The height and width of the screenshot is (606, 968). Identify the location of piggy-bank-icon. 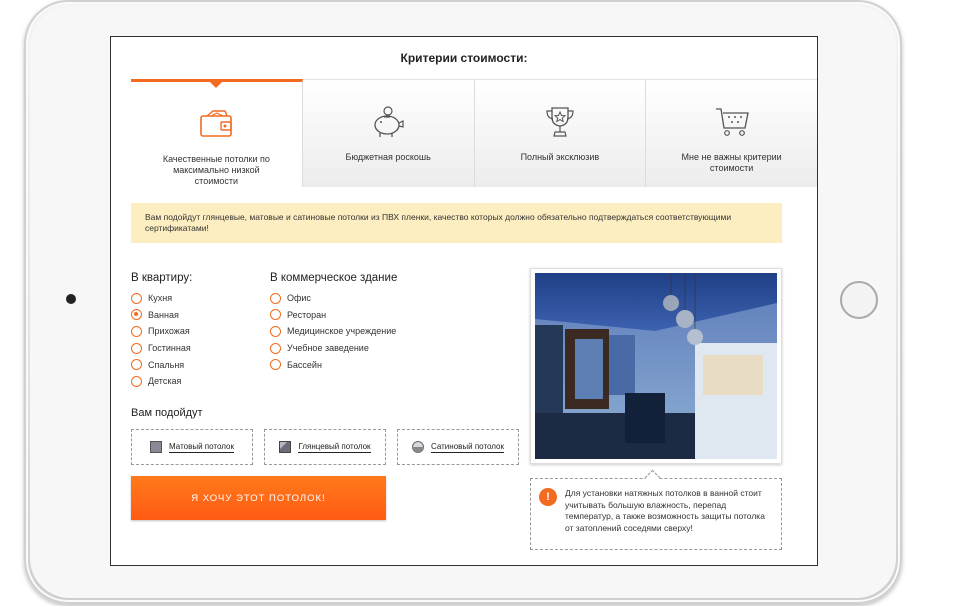
(388, 122).